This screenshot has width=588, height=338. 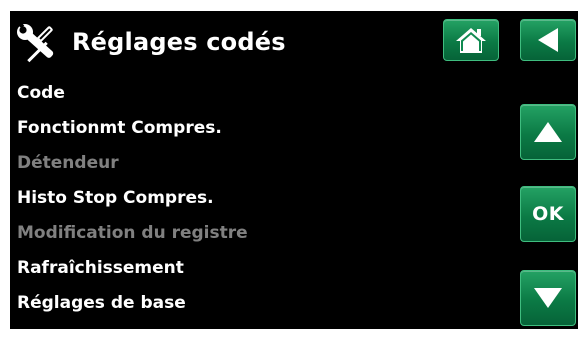 What do you see at coordinates (257, 274) in the screenshot?
I see `menu-item-cooling: Rafraîchissement` at bounding box center [257, 274].